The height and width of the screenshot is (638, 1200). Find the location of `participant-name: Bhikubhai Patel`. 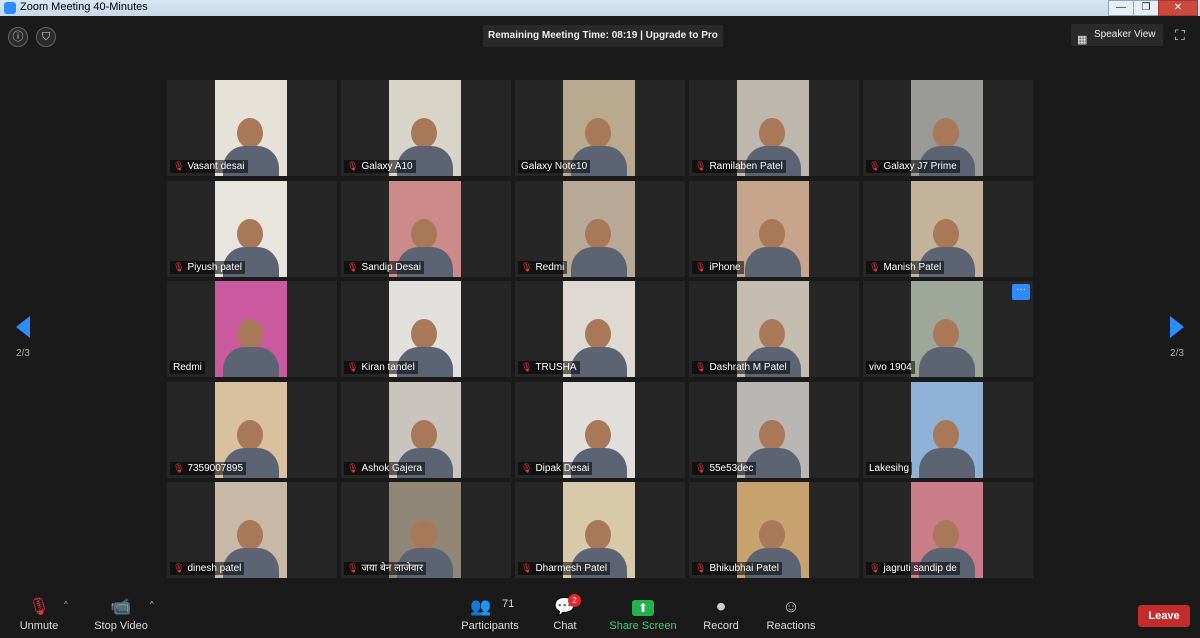

participant-name: Bhikubhai Patel is located at coordinates (744, 568).